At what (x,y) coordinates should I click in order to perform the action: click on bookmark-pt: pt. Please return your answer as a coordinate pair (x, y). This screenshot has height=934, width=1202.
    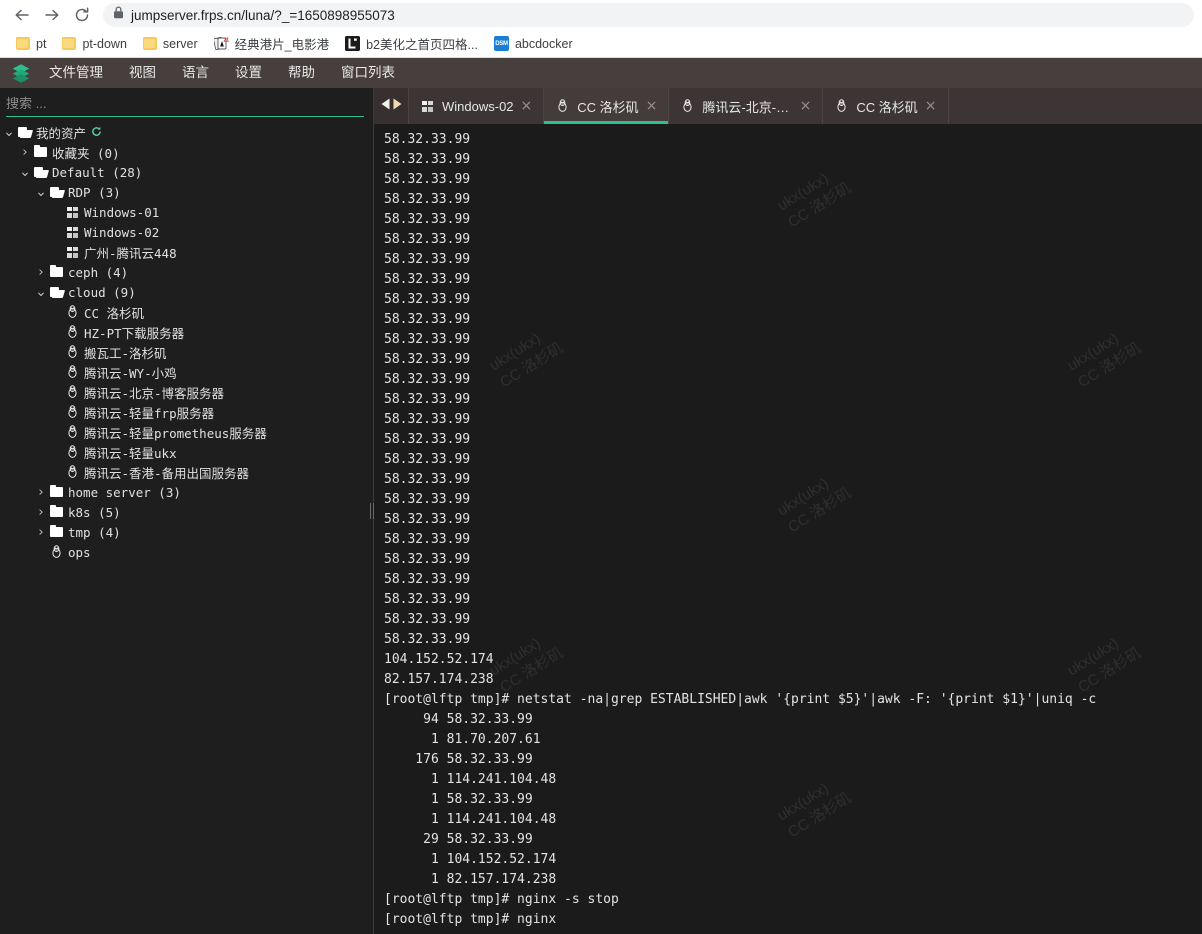
    Looking at the image, I should click on (31, 44).